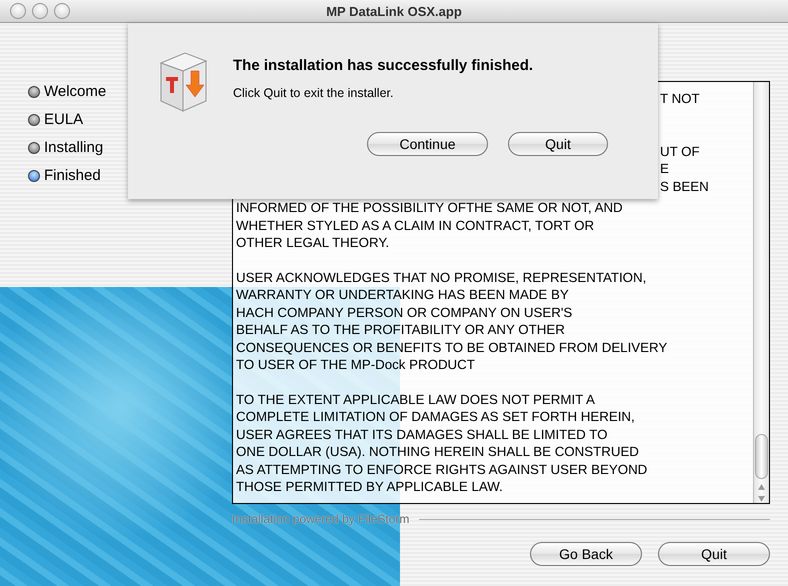 The height and width of the screenshot is (586, 788). Describe the element at coordinates (427, 144) in the screenshot. I see `continue-button: Continue` at that location.